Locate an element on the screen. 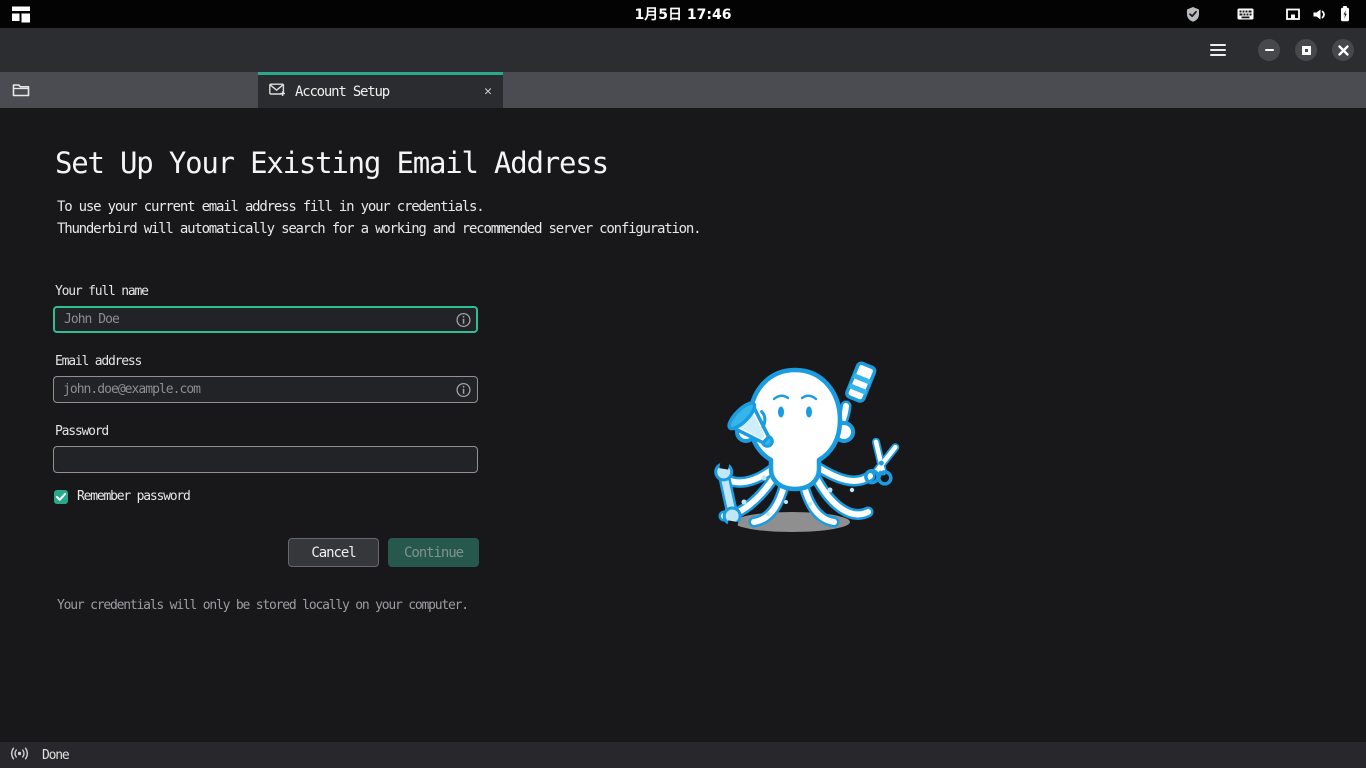 Image resolution: width=1366 pixels, height=768 pixels. checkmark-icon is located at coordinates (61, 496).